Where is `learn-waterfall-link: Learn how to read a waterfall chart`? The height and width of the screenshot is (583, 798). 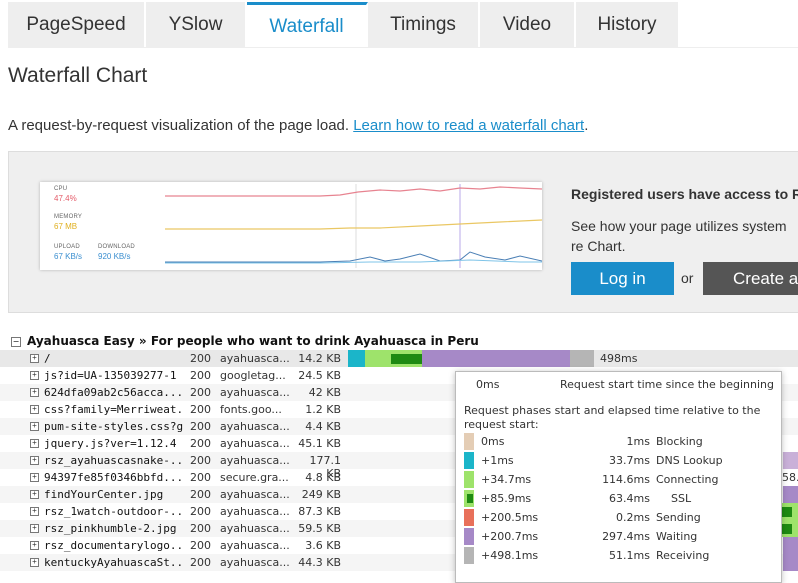
learn-waterfall-link: Learn how to read a waterfall chart is located at coordinates (468, 125).